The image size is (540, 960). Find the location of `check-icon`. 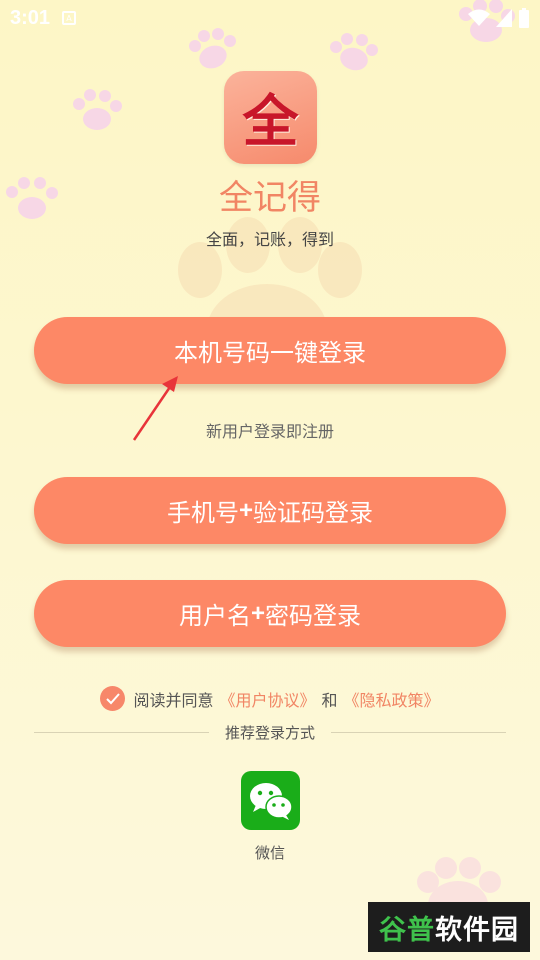

check-icon is located at coordinates (113, 698).